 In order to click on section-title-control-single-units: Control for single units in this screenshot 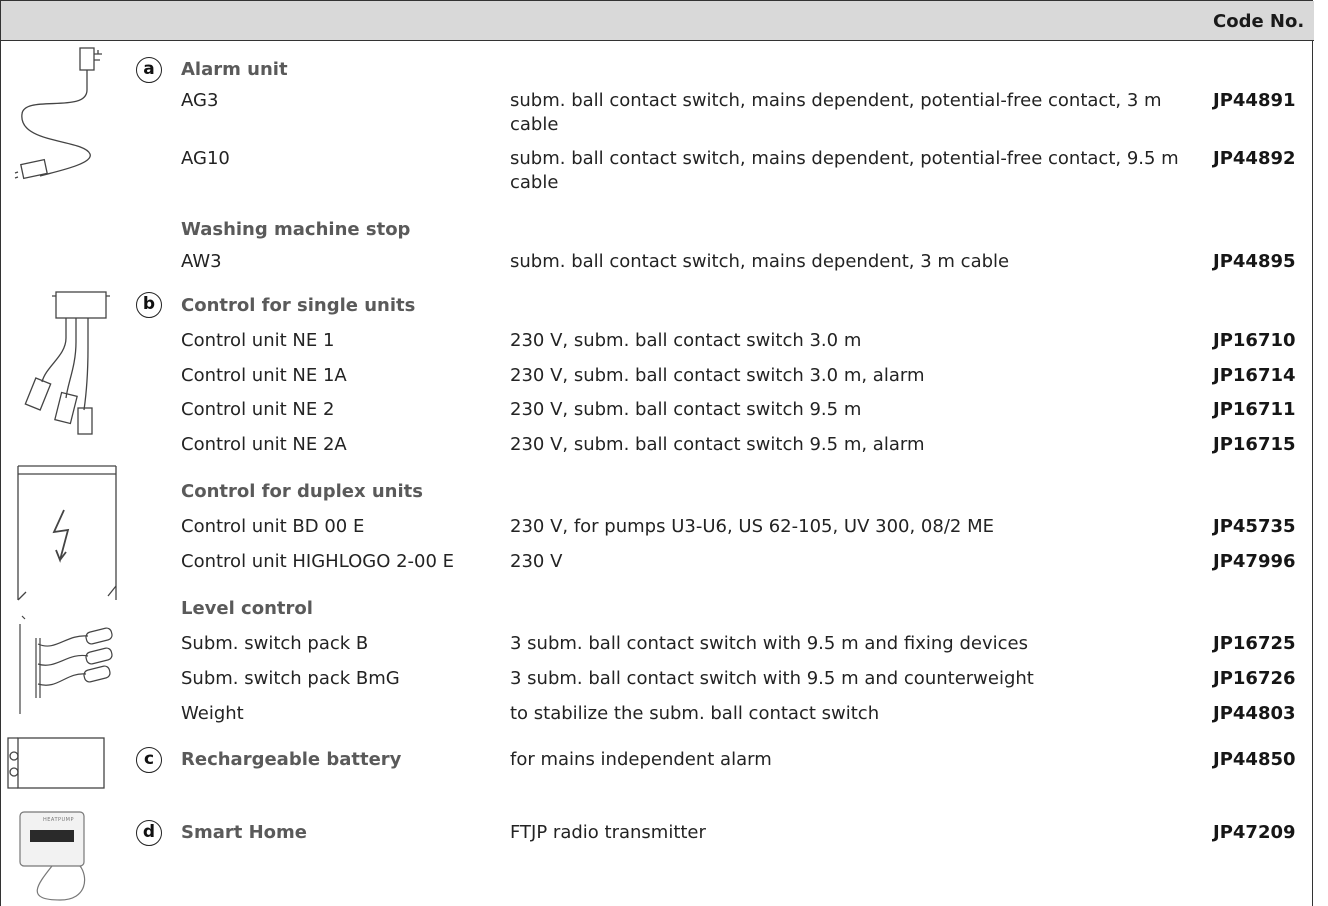, I will do `click(298, 305)`.